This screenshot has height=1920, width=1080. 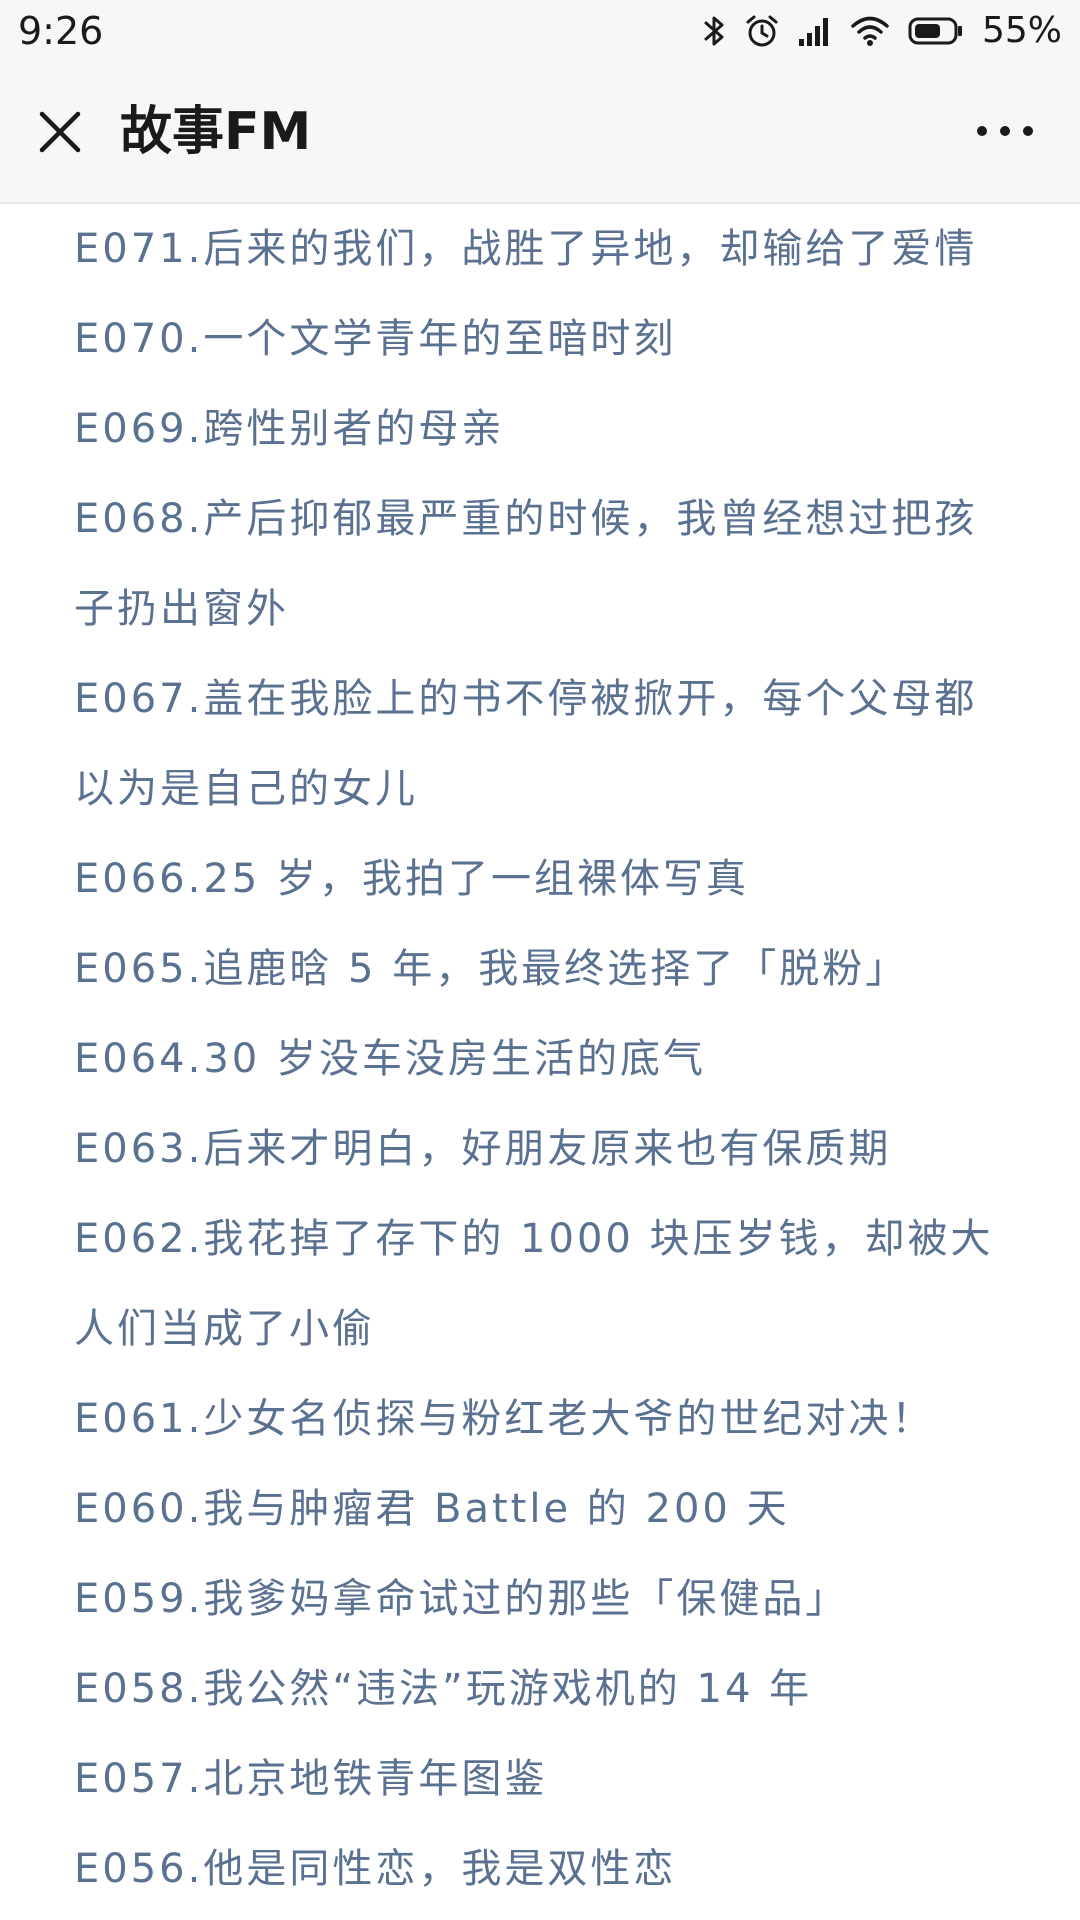 I want to click on episode-link: E071.后来的我们，战胜了异地，却输给了爱情, so click(x=547, y=249).